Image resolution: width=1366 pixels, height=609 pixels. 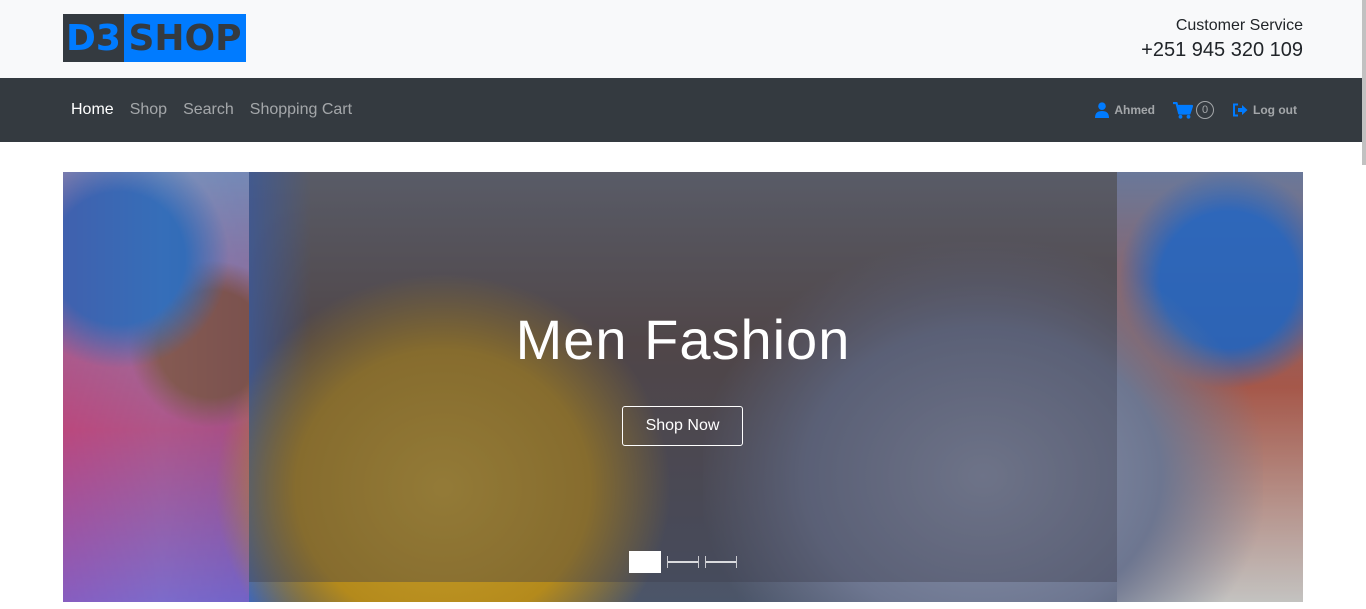 I want to click on nav-link-search: Search, so click(x=208, y=110).